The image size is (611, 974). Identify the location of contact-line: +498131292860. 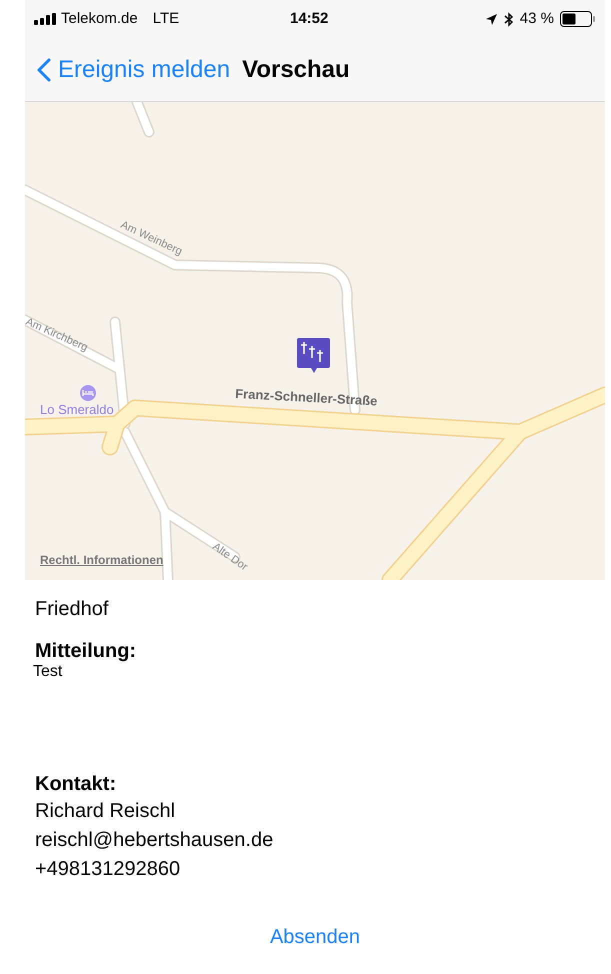
(108, 869).